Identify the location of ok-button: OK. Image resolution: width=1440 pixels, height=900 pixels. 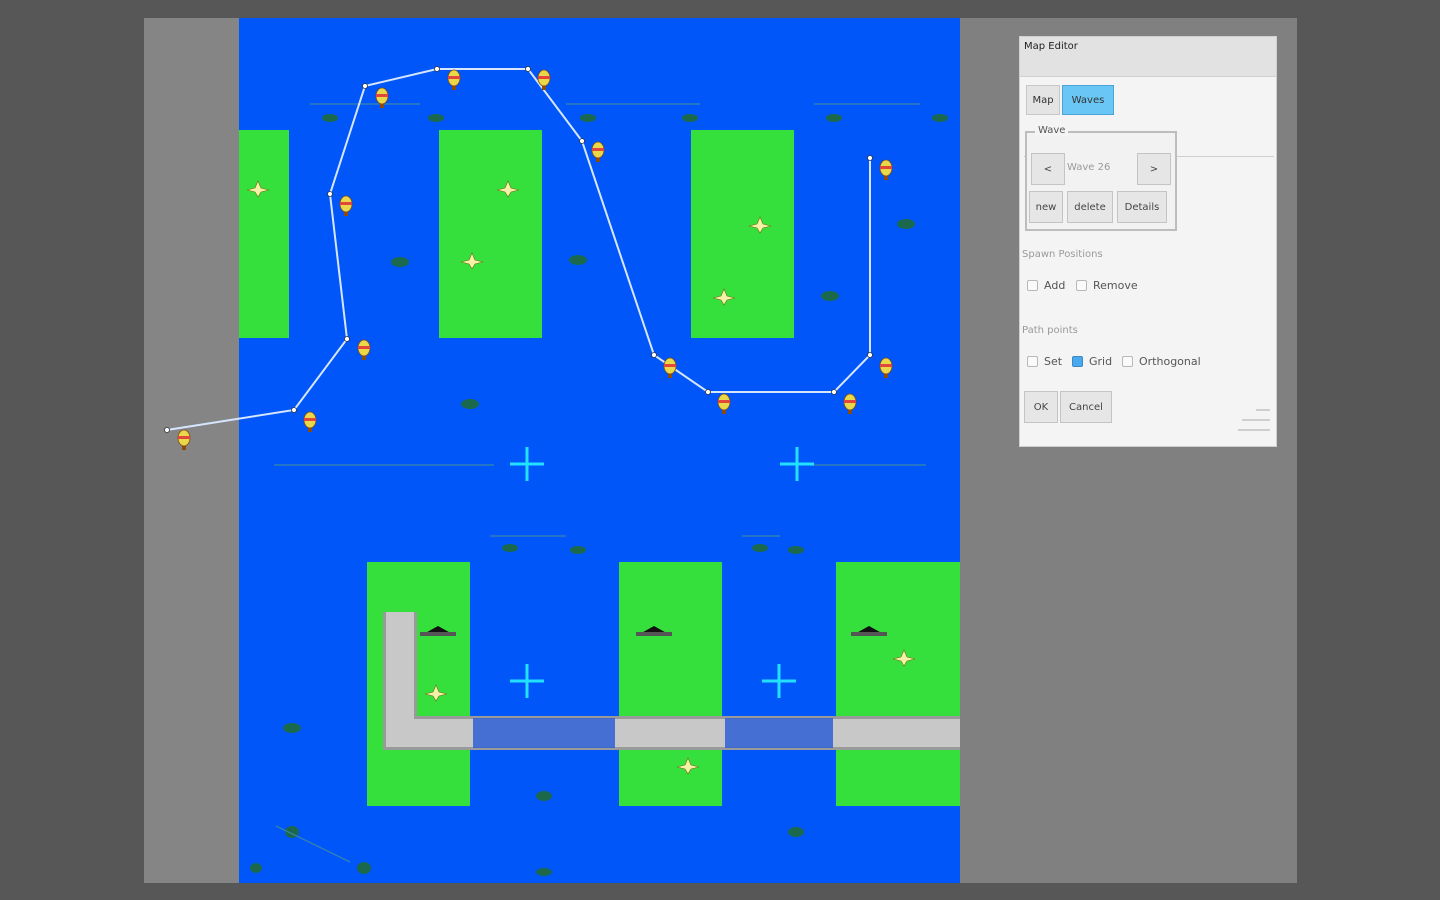
(1041, 407).